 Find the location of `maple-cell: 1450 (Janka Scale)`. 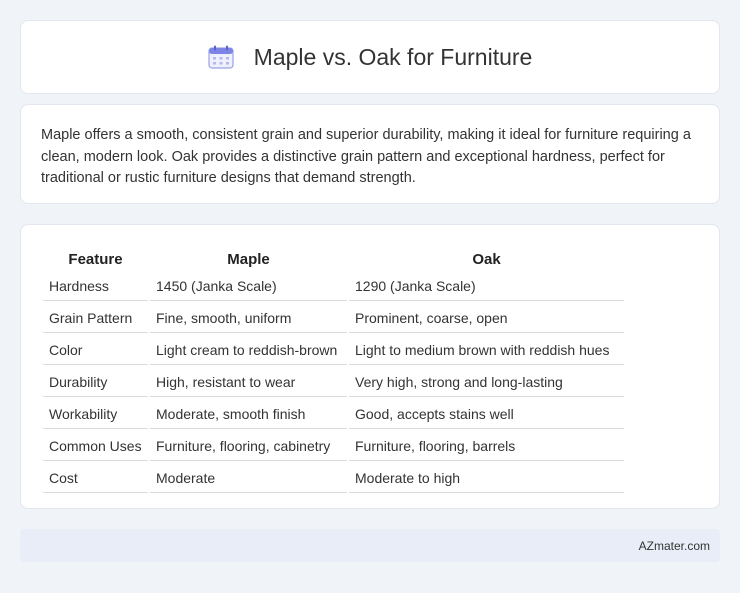

maple-cell: 1450 (Janka Scale) is located at coordinates (248, 286).